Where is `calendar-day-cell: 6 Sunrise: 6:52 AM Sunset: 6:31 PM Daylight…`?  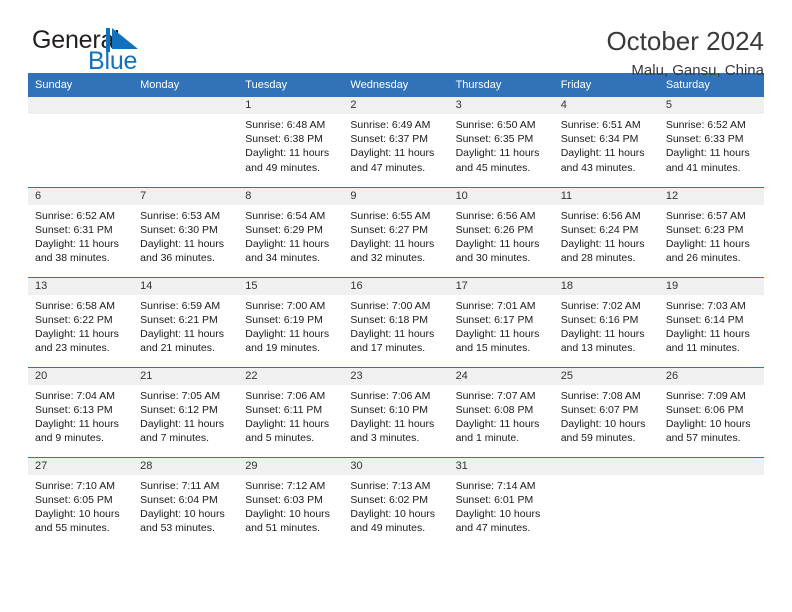
calendar-day-cell: 6 Sunrise: 6:52 AM Sunset: 6:31 PM Daylight… is located at coordinates (81, 231).